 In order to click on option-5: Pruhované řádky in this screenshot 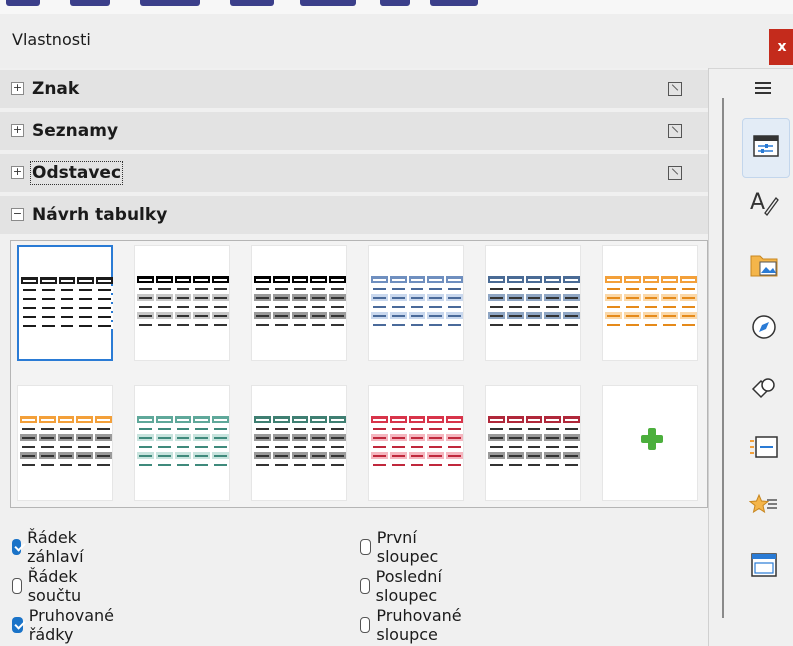, I will do `click(65, 625)`.